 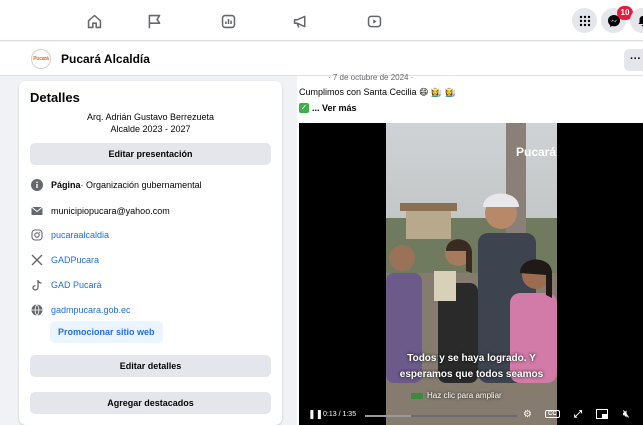 I want to click on captions-icon: CC, so click(x=552, y=414).